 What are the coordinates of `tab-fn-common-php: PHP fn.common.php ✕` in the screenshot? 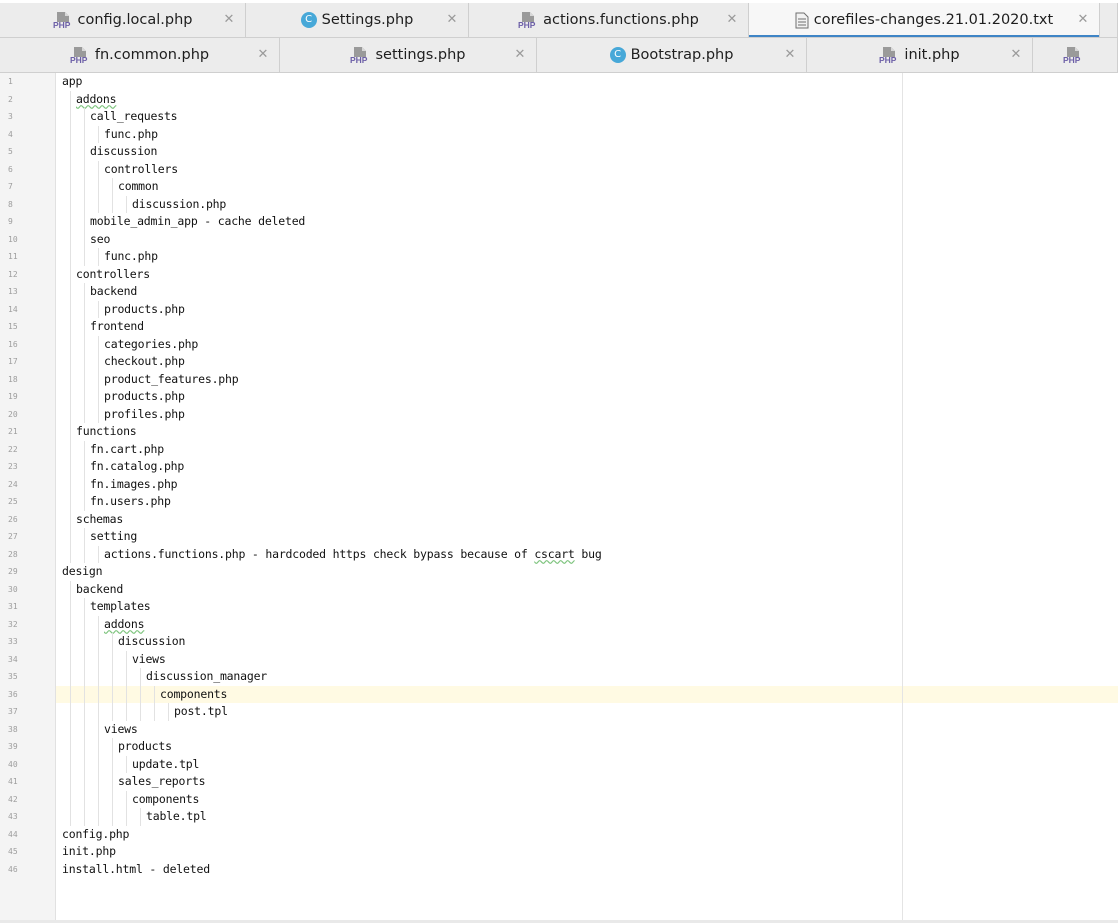 It's located at (140, 55).